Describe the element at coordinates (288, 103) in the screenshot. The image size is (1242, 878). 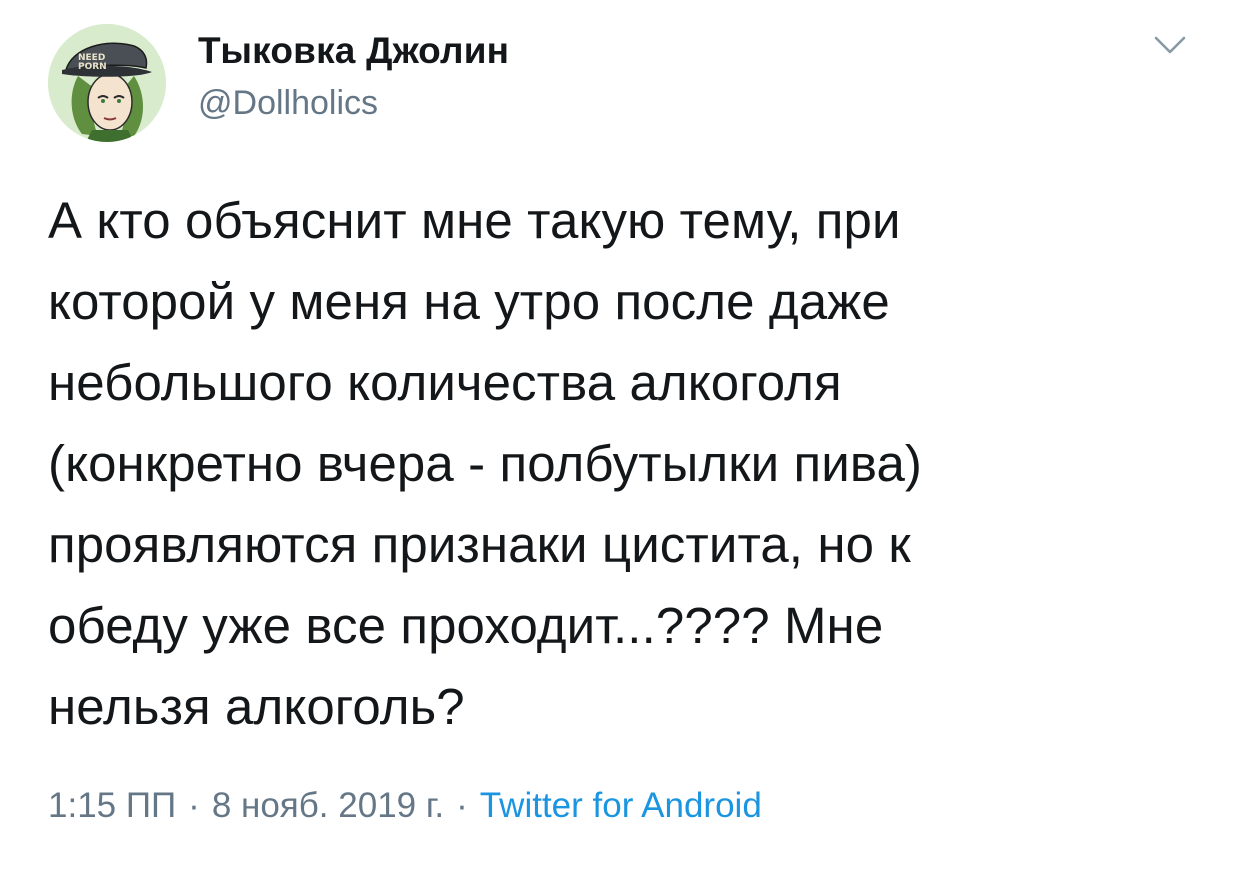
I see `author-handle: @Dollholics` at that location.